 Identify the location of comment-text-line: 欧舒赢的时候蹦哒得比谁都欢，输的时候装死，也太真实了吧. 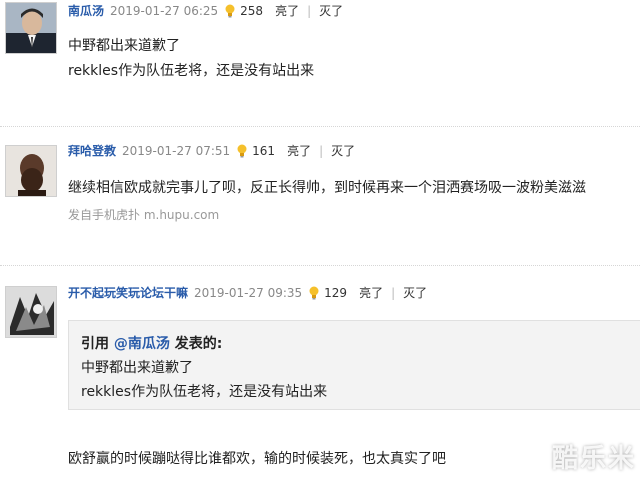
(257, 459).